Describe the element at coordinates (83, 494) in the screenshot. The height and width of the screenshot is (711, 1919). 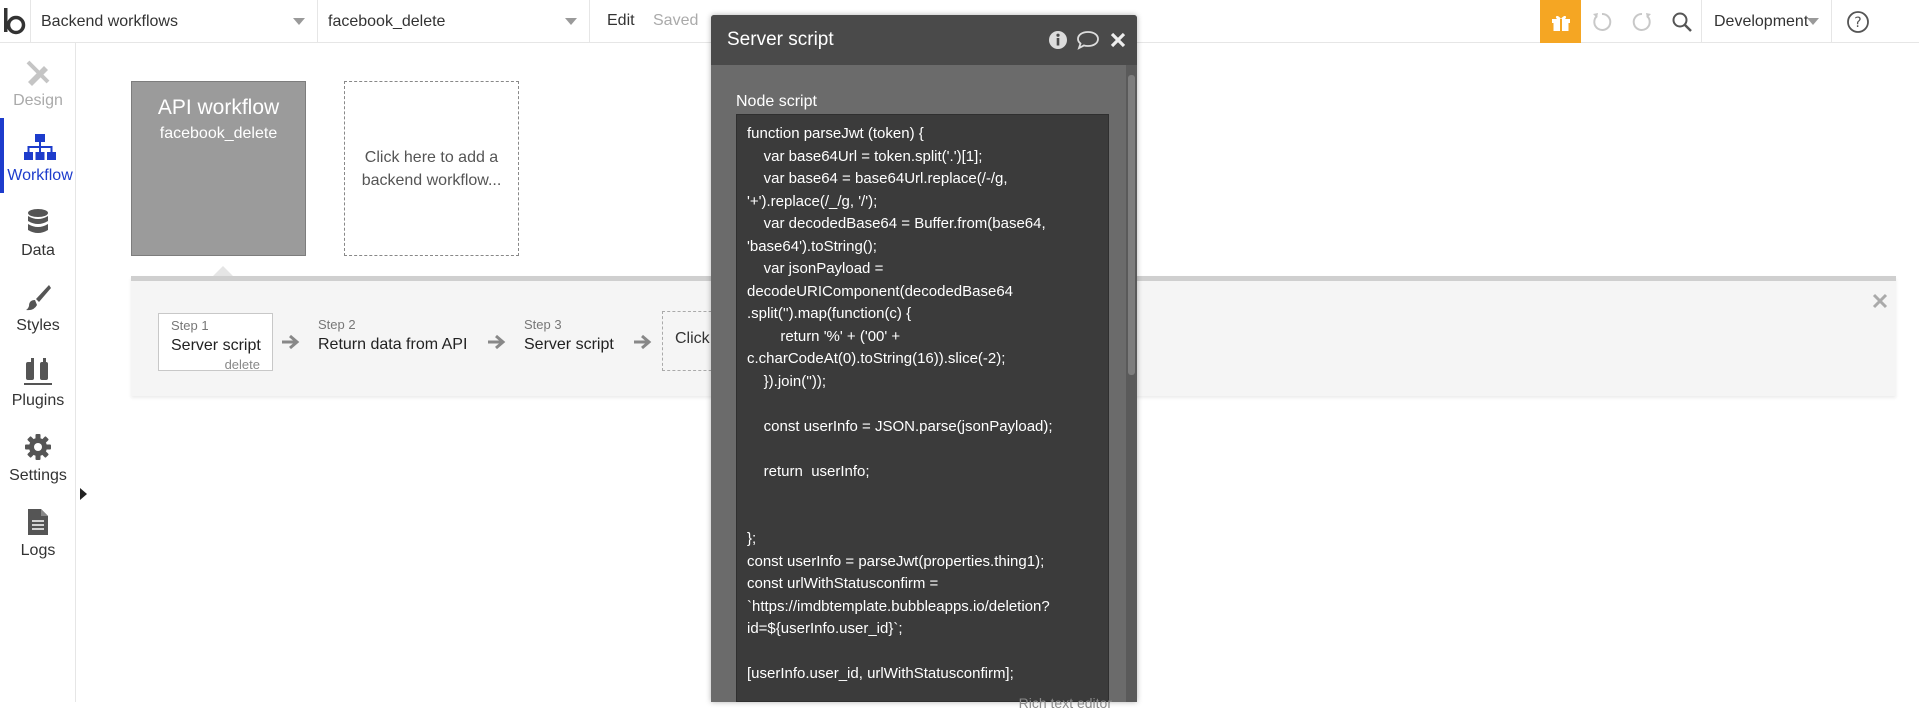
I see `expand-arrow-icon` at that location.